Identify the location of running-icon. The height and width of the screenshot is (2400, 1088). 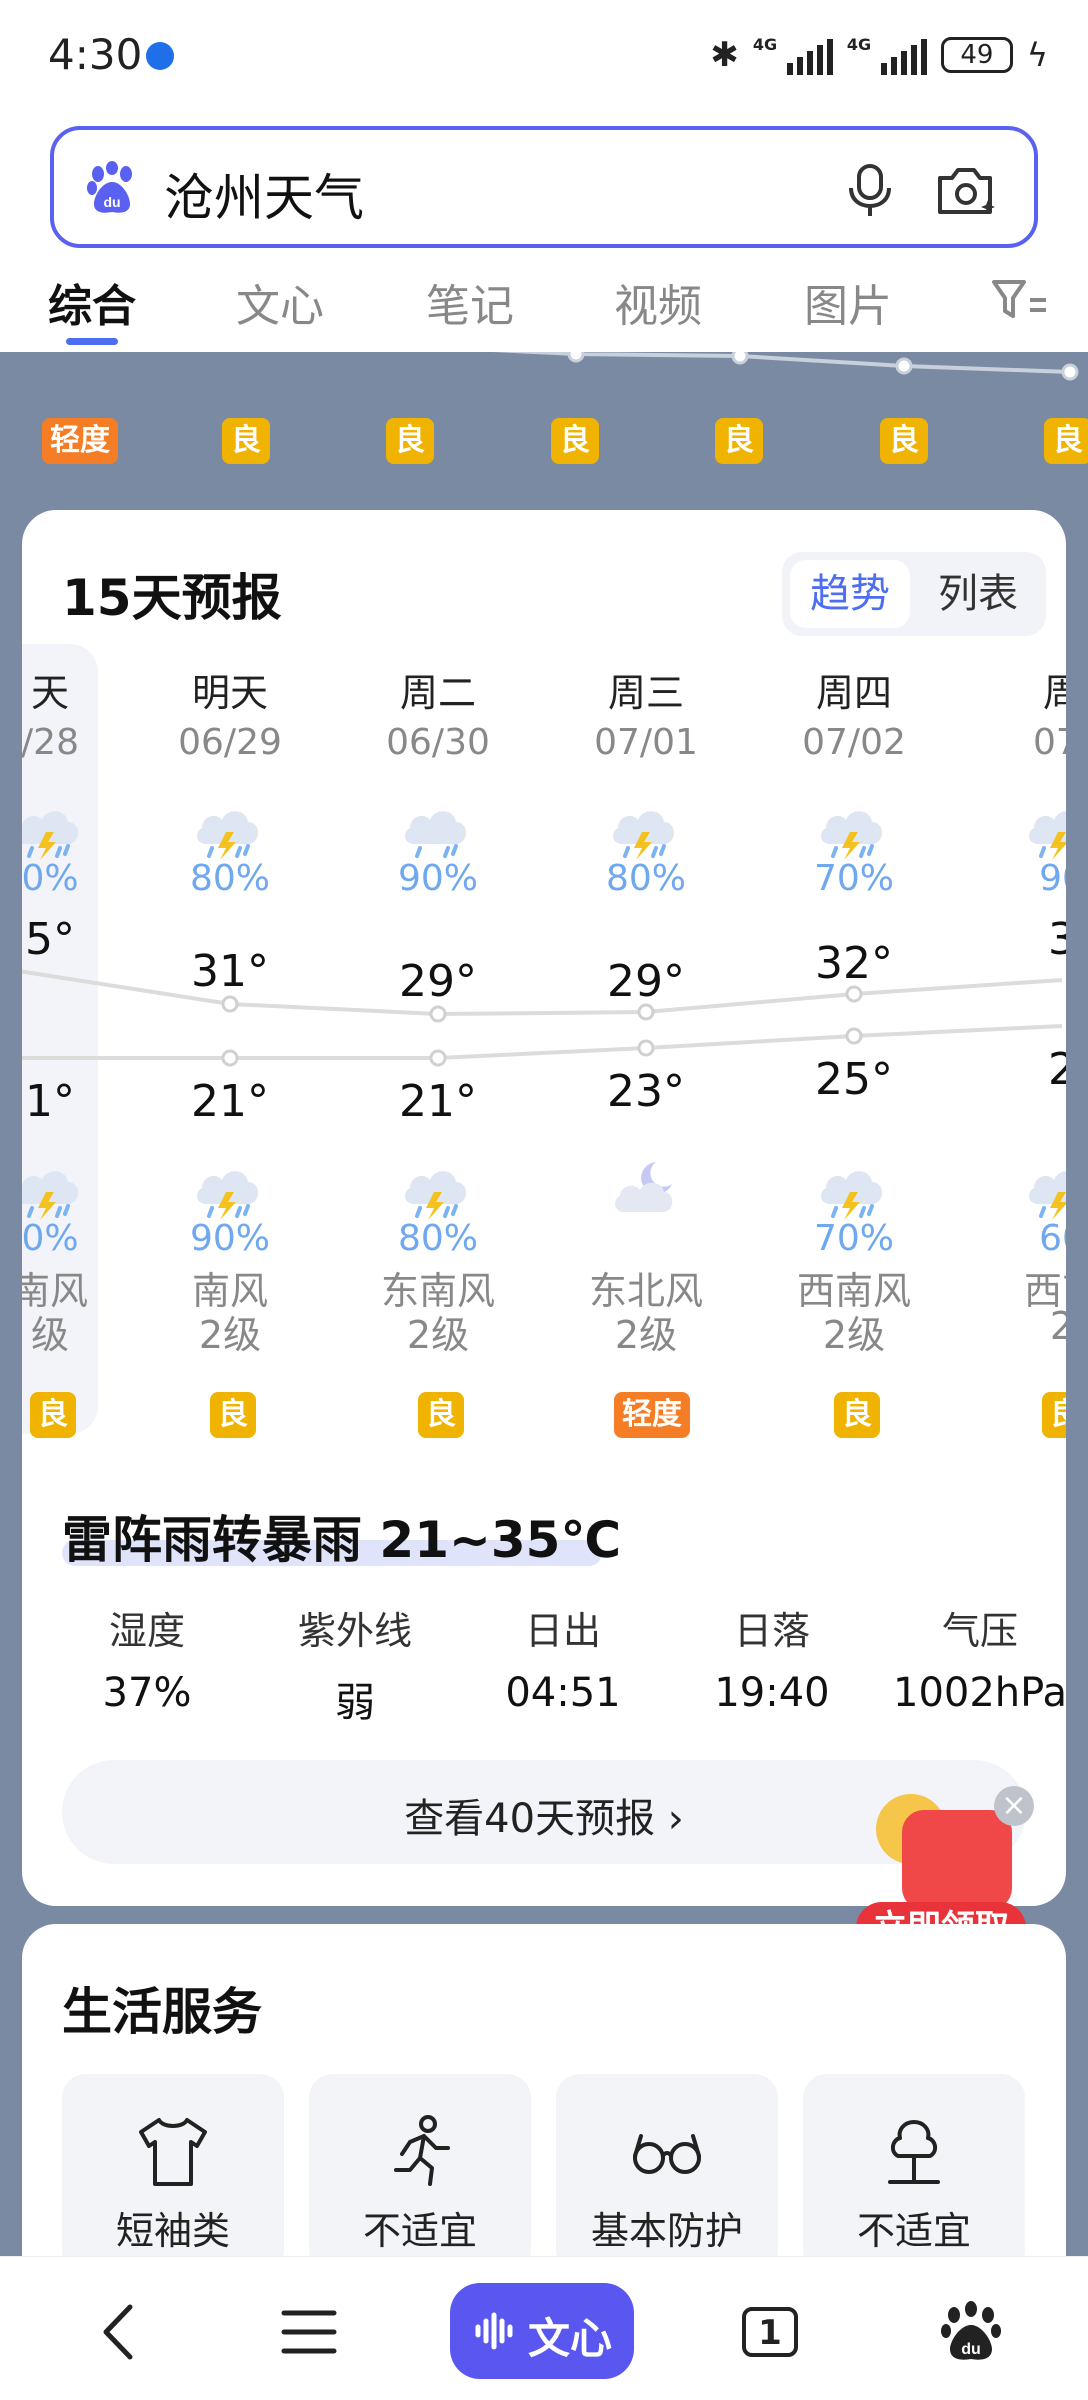
(422, 2150).